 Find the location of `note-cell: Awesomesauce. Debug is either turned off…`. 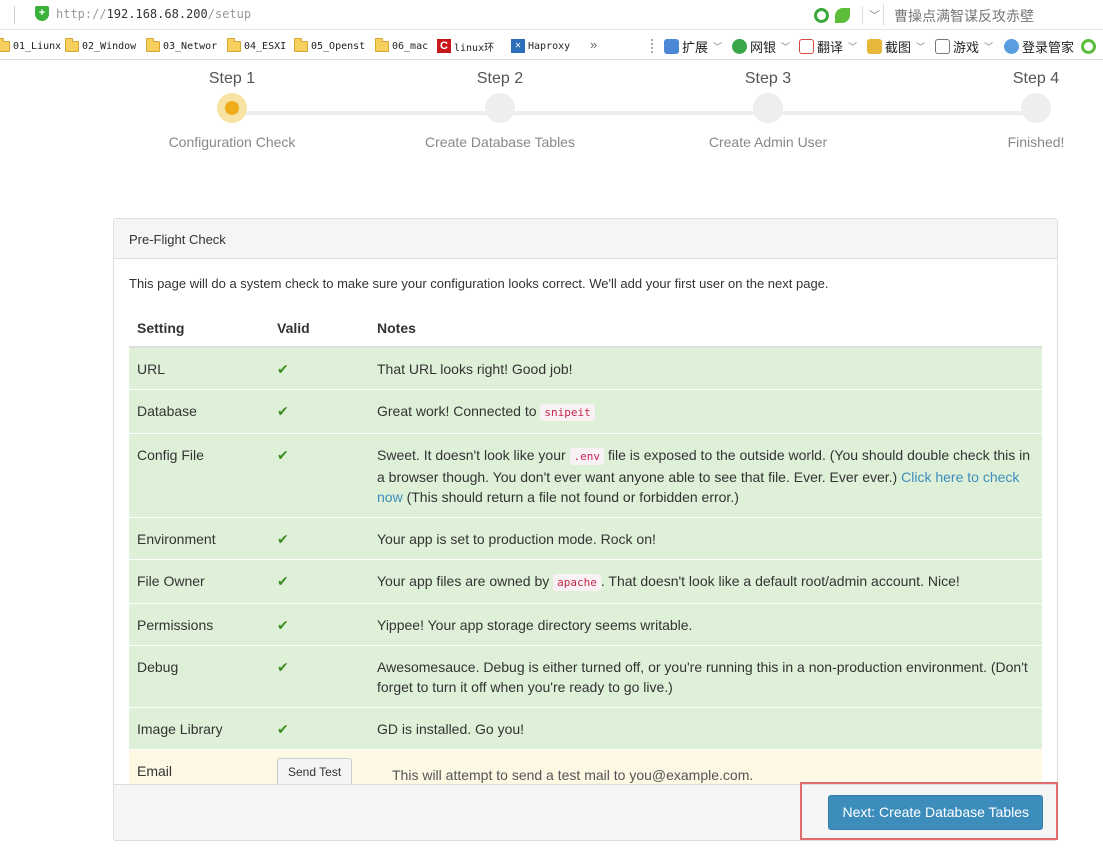

note-cell: Awesomesauce. Debug is either turned off… is located at coordinates (705, 676).